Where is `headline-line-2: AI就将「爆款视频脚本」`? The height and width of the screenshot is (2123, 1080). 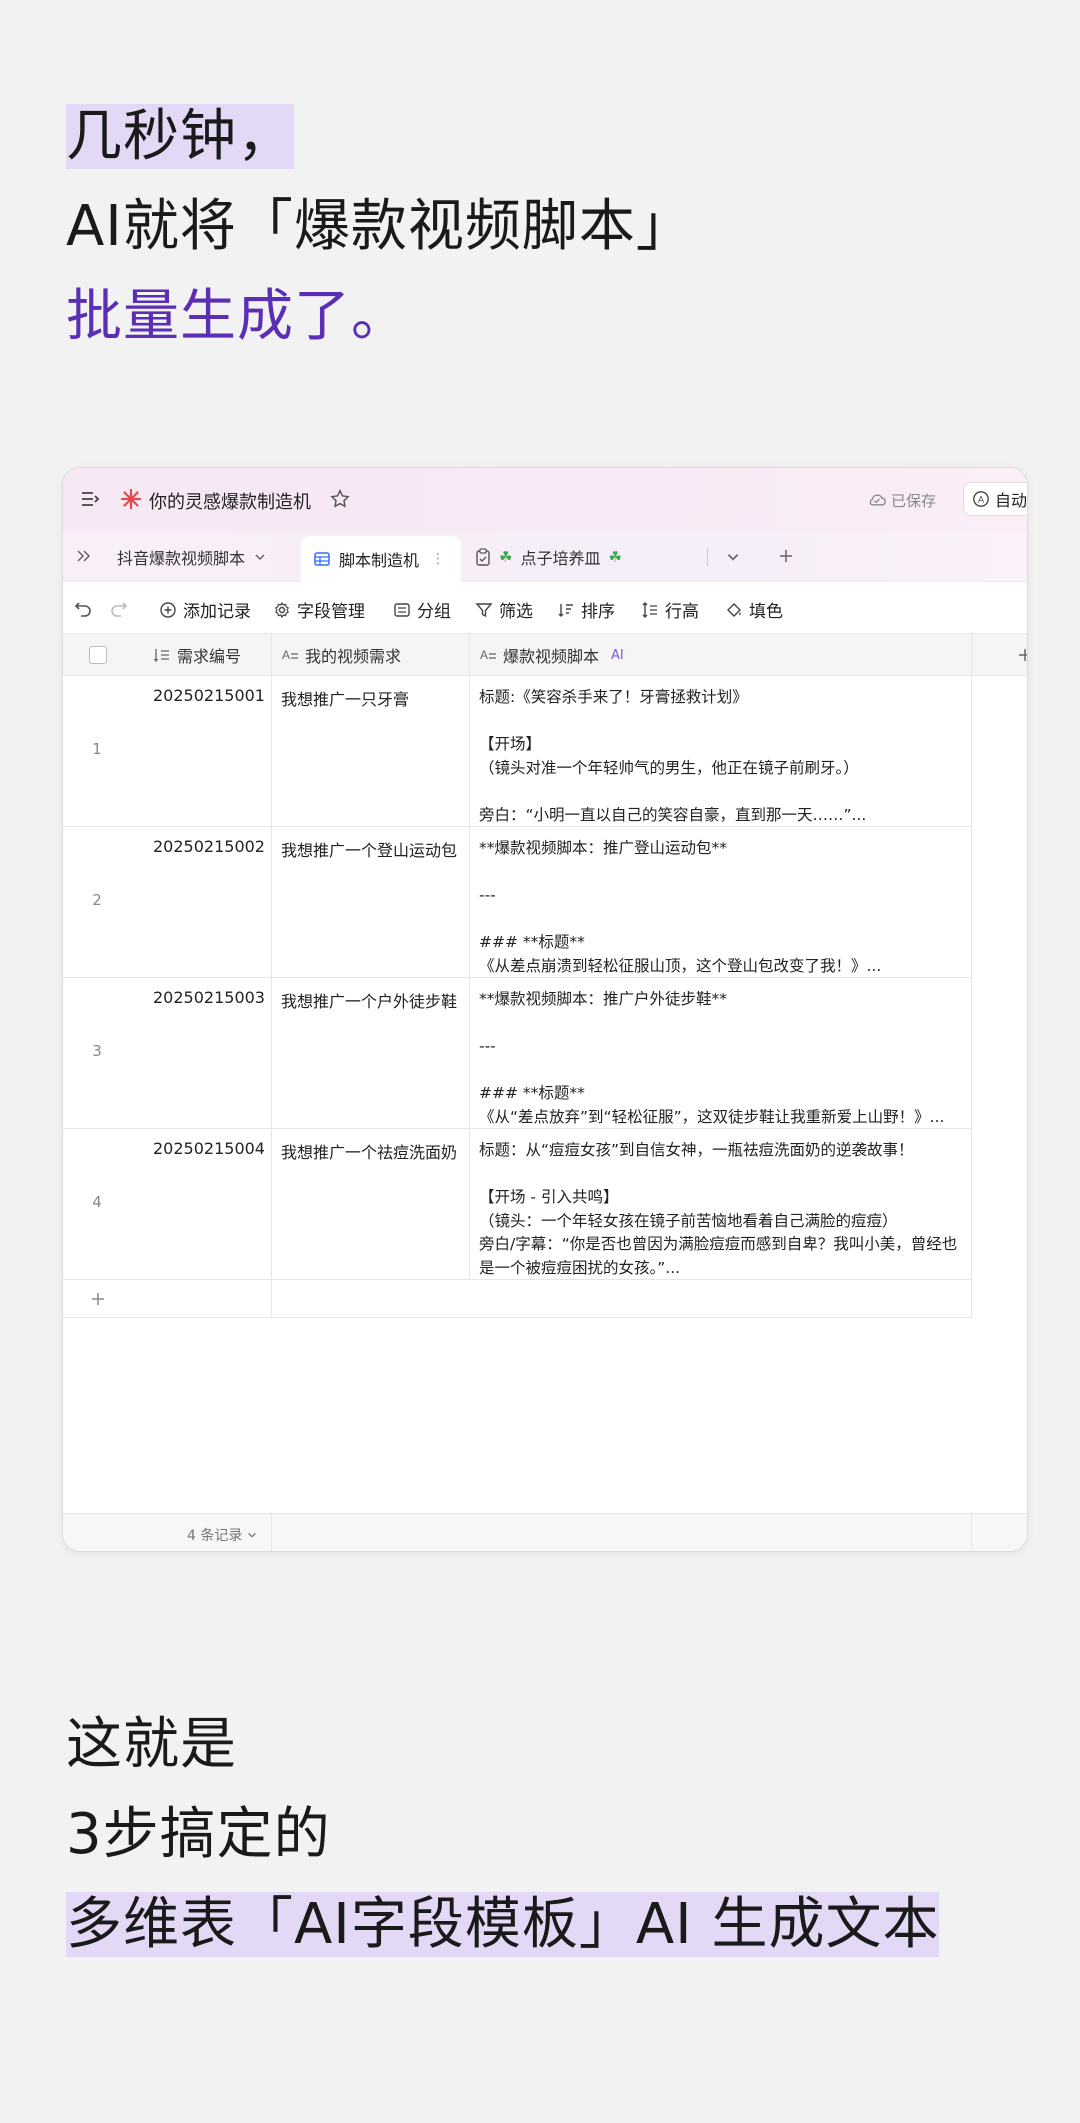 headline-line-2: AI就将「爆款视频脚本」 is located at coordinates (379, 226).